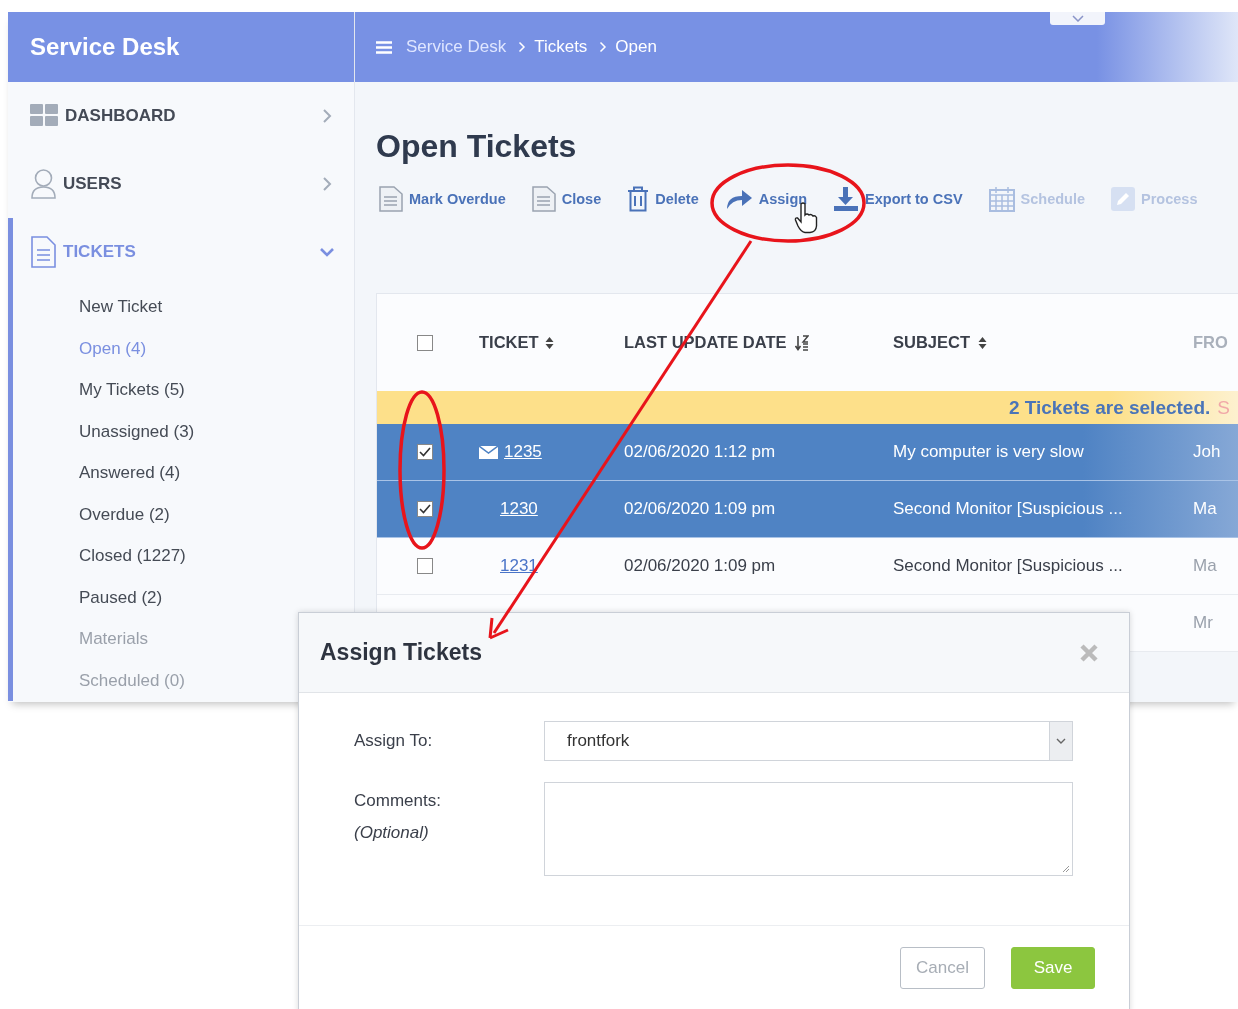 Image resolution: width=1238 pixels, height=1009 pixels. What do you see at coordinates (44, 116) in the screenshot?
I see `grid-icon` at bounding box center [44, 116].